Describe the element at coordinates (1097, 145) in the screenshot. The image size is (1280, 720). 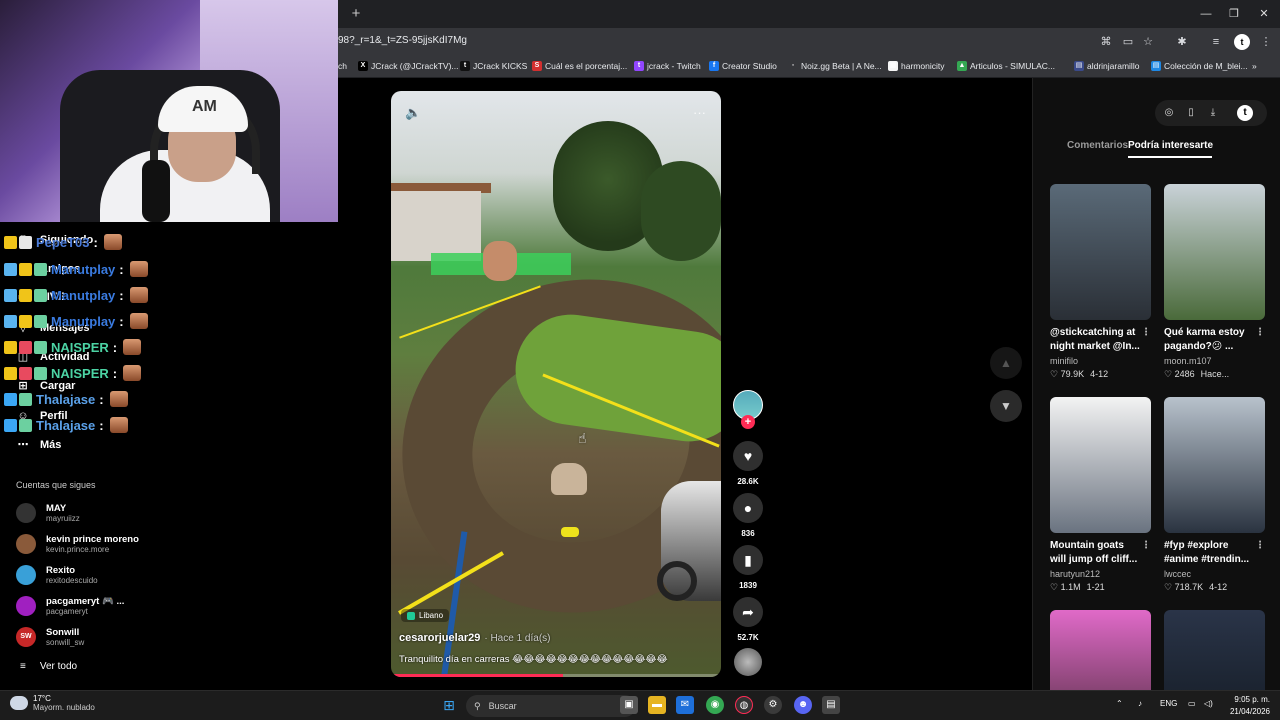
I see `tab-comments: Comentarios` at that location.